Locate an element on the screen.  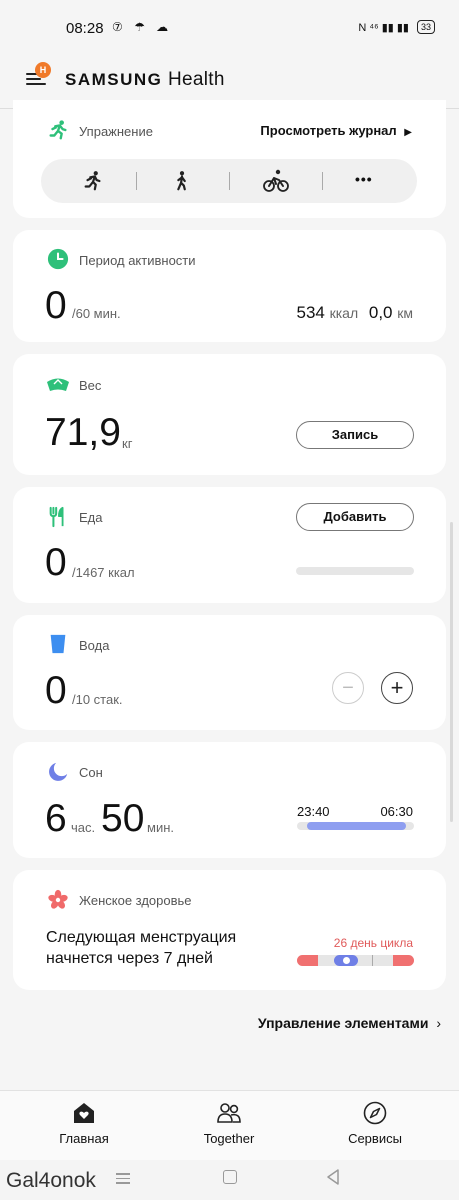
status-notification-icons: ⑦ ☂ ☁ is located at coordinates (142, 27).